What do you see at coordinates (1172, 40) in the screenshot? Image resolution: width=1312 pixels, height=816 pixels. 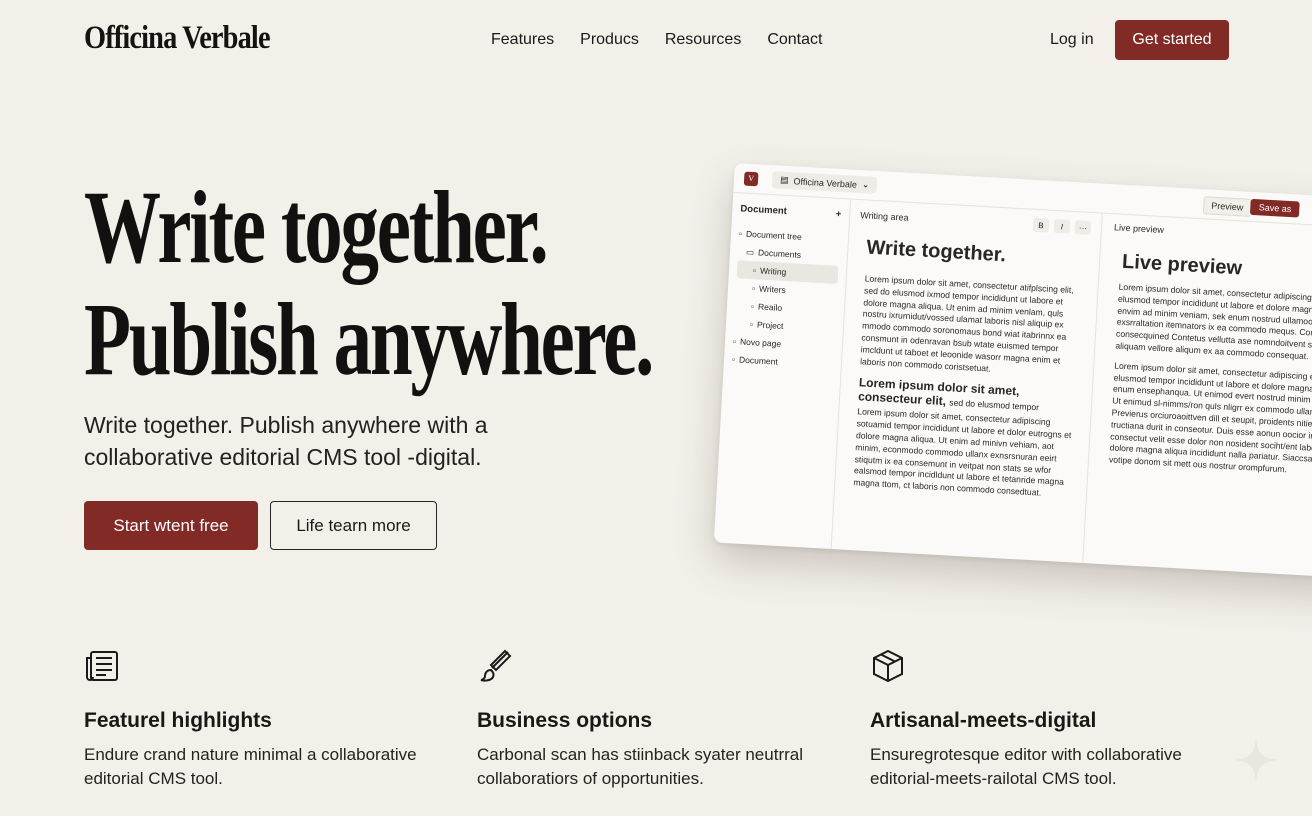 I see `get-started-button: Get started` at bounding box center [1172, 40].